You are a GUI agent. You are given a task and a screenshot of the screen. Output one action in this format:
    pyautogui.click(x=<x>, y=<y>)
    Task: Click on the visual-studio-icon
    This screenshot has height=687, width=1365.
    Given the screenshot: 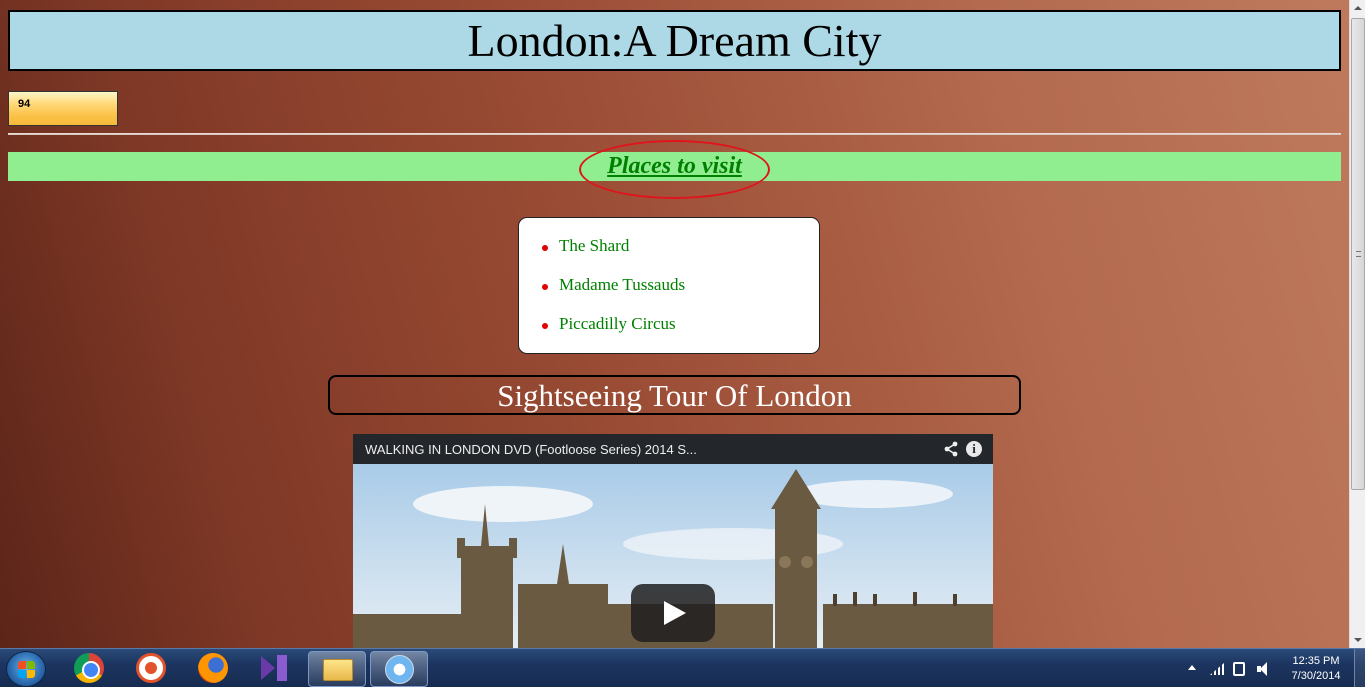 What is the action you would take?
    pyautogui.click(x=274, y=668)
    